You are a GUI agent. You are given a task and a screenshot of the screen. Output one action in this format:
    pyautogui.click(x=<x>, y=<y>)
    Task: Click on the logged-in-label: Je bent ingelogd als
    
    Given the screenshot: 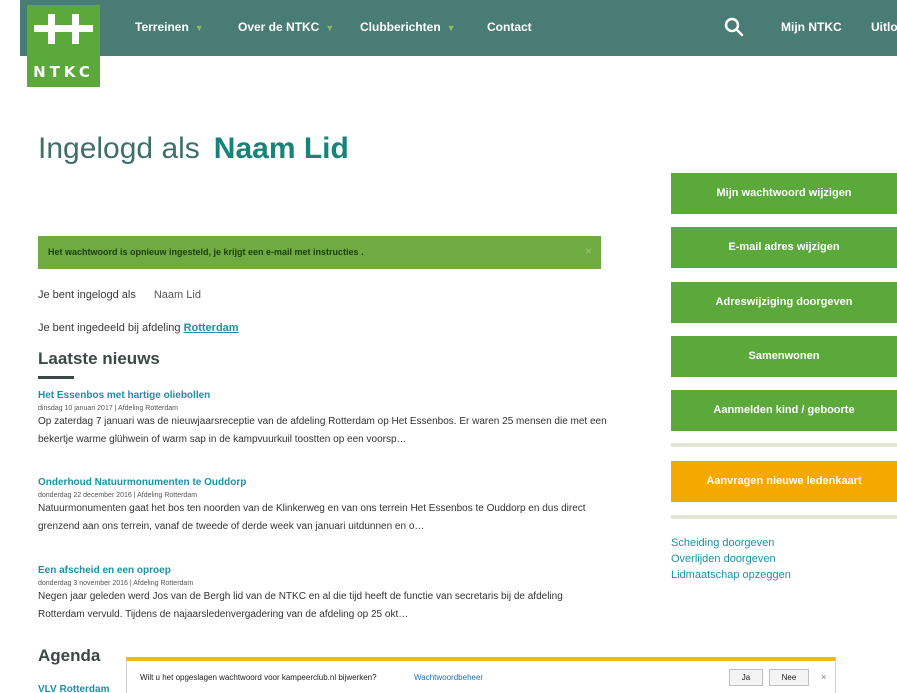 What is the action you would take?
    pyautogui.click(x=87, y=295)
    